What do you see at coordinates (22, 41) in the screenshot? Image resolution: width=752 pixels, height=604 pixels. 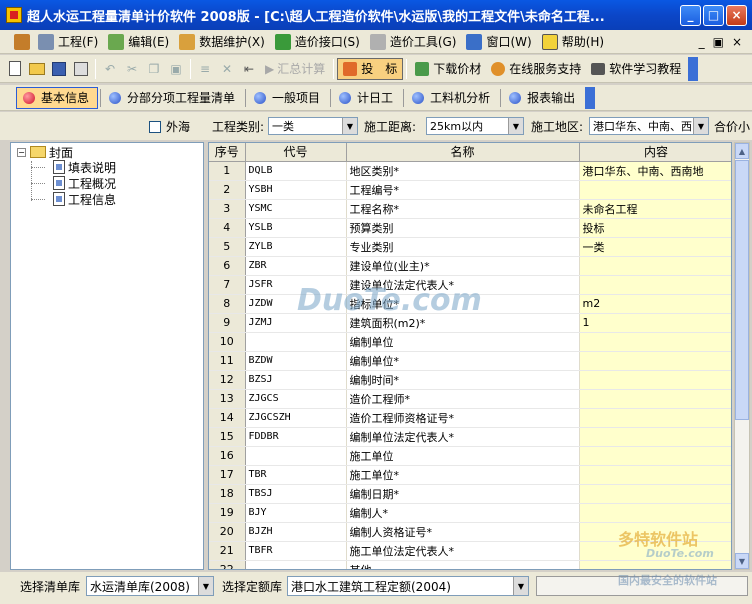 I see `app-menu-icon` at bounding box center [22, 41].